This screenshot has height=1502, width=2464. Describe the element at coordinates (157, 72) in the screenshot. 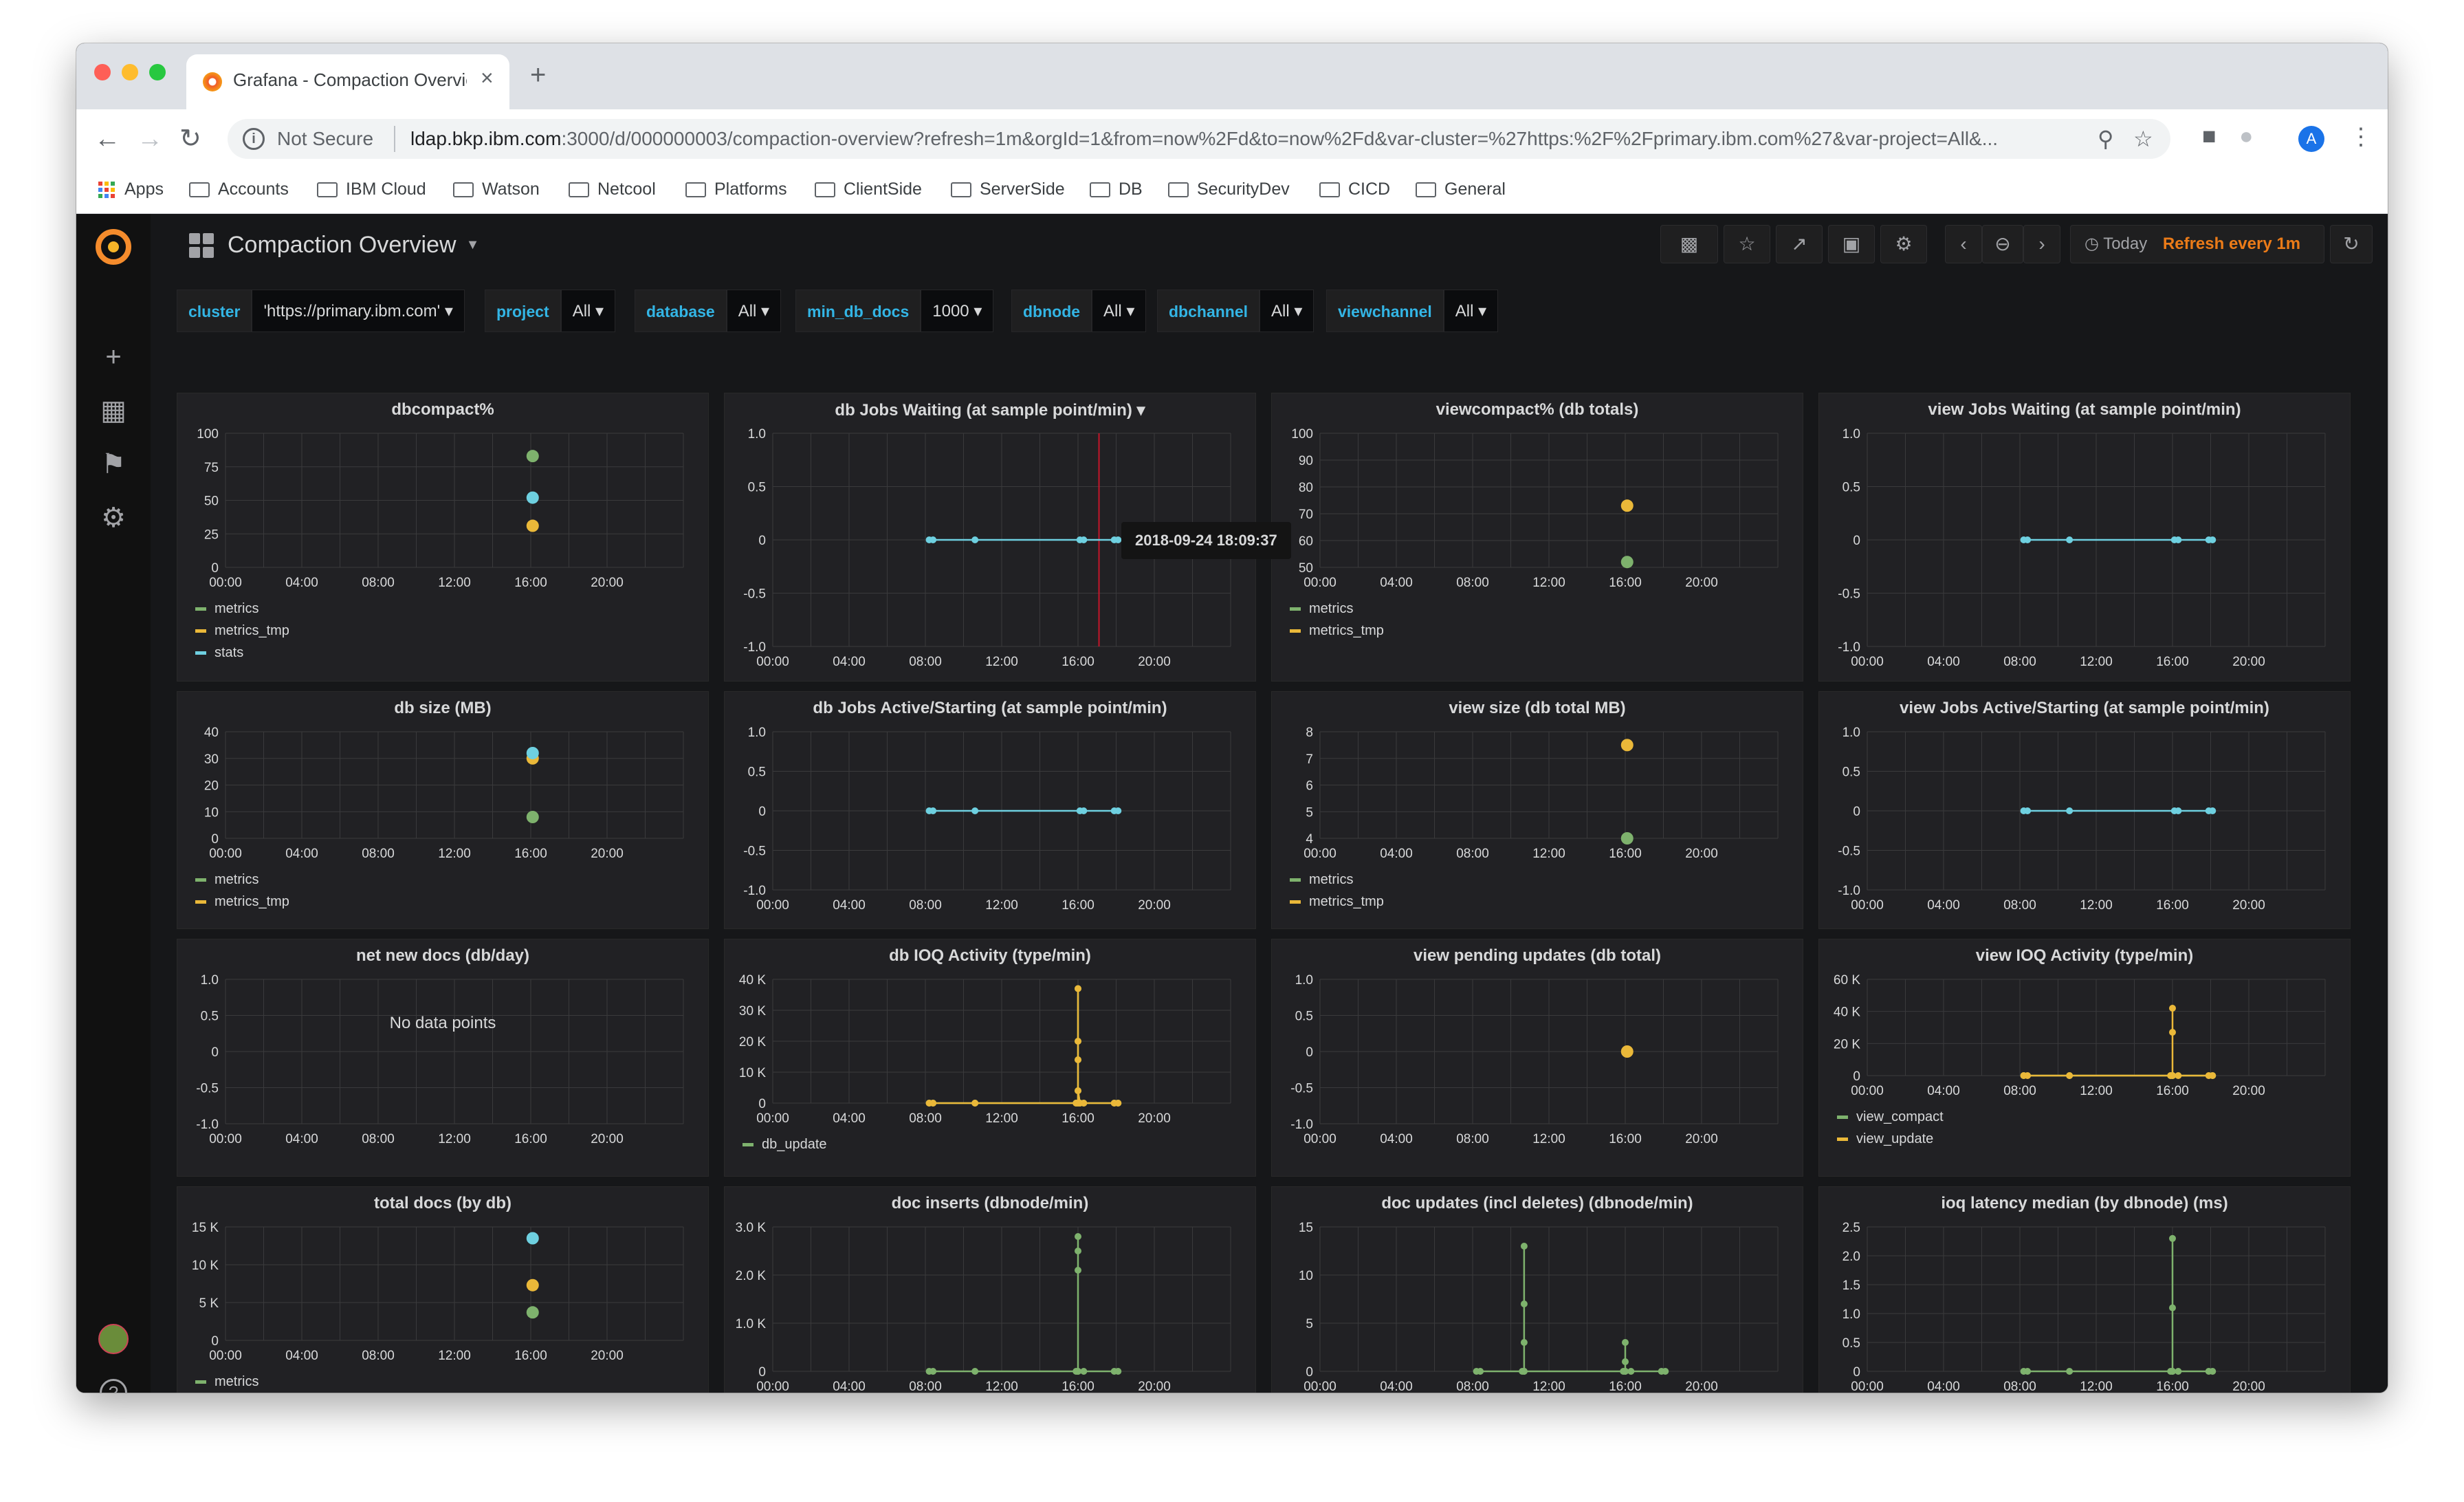

I see `maximize-window-button` at that location.